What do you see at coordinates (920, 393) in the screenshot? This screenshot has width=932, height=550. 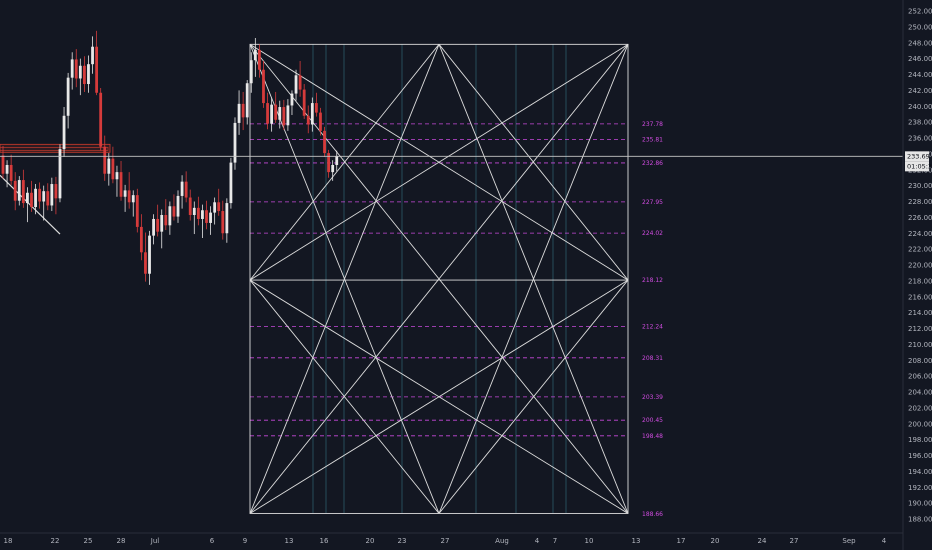 I see `price-tick-label: 204.00` at bounding box center [920, 393].